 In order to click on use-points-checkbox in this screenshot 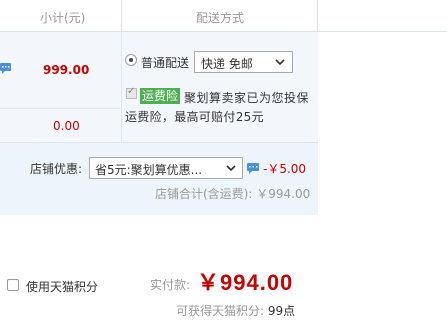, I will do `click(13, 285)`.